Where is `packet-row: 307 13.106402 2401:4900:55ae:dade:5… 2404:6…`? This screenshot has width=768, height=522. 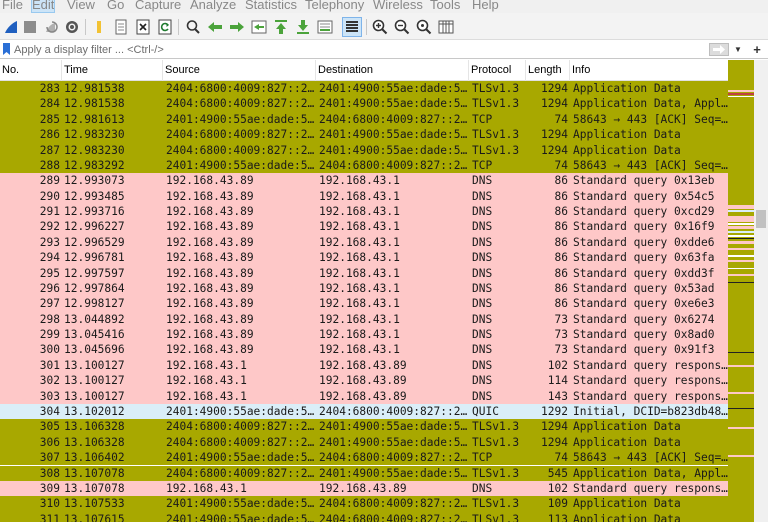 packet-row: 307 13.106402 2401:4900:55ae:dade:5… 2404:6… is located at coordinates (364, 458).